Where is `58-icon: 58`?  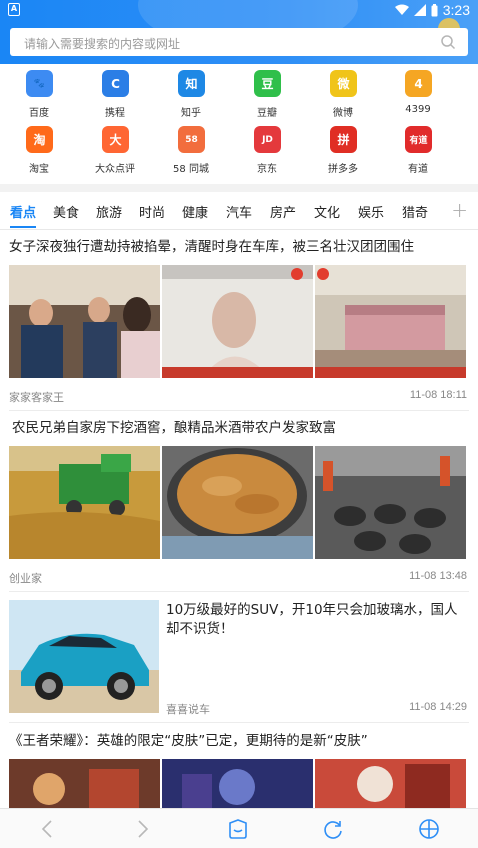
58-icon: 58 is located at coordinates (191, 139).